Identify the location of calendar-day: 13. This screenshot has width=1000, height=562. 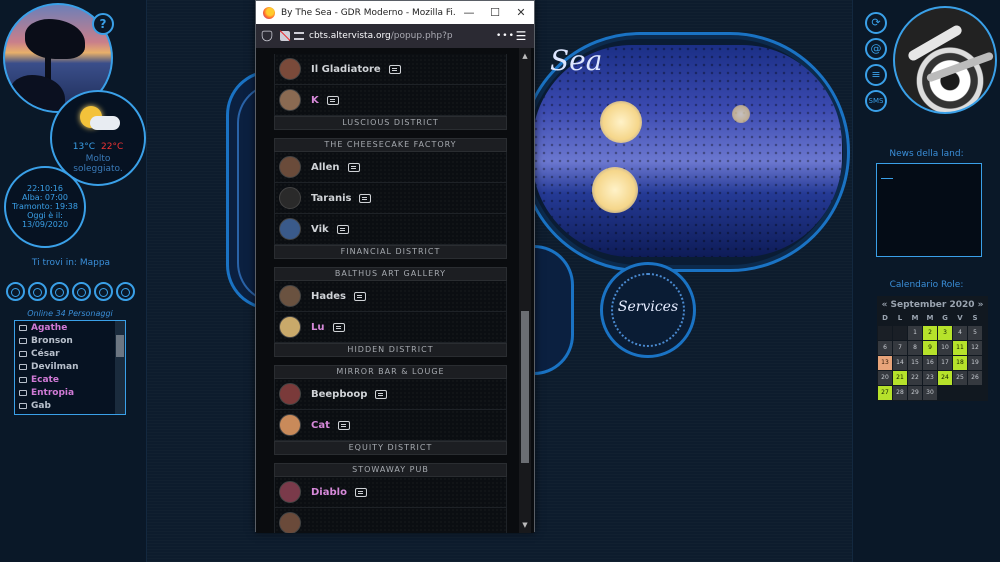
(885, 363).